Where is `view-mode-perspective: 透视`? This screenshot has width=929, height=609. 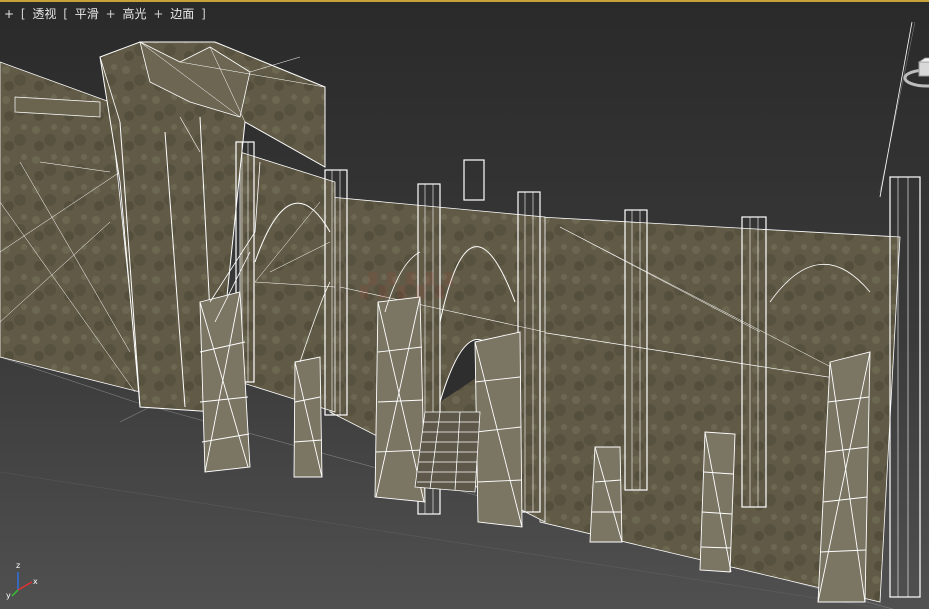
view-mode-perspective: 透视 is located at coordinates (44, 14).